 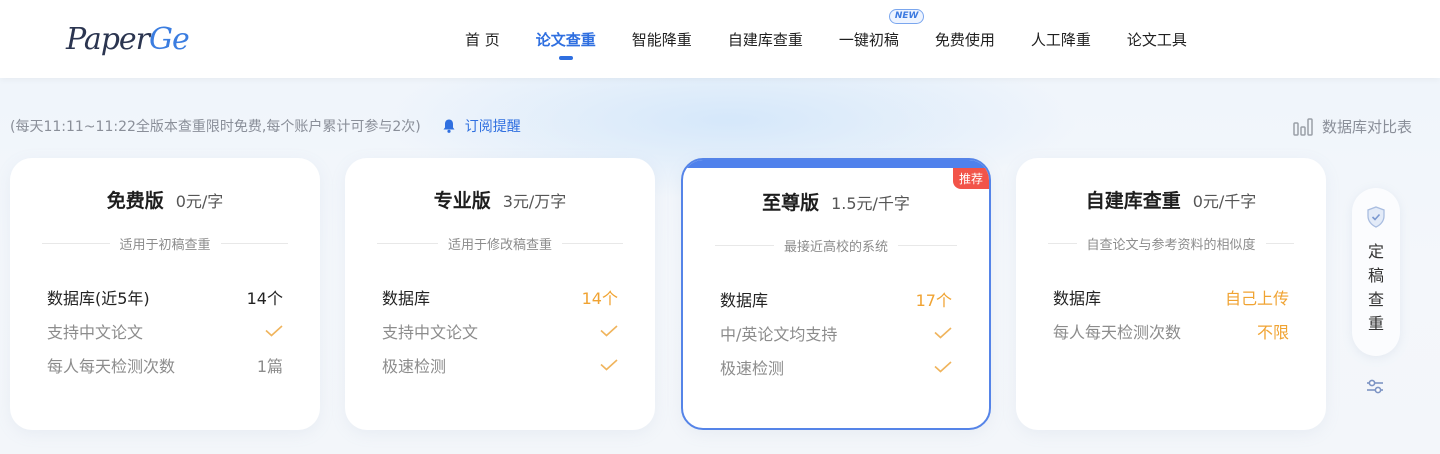 I want to click on shield-check-icon, so click(x=1376, y=217).